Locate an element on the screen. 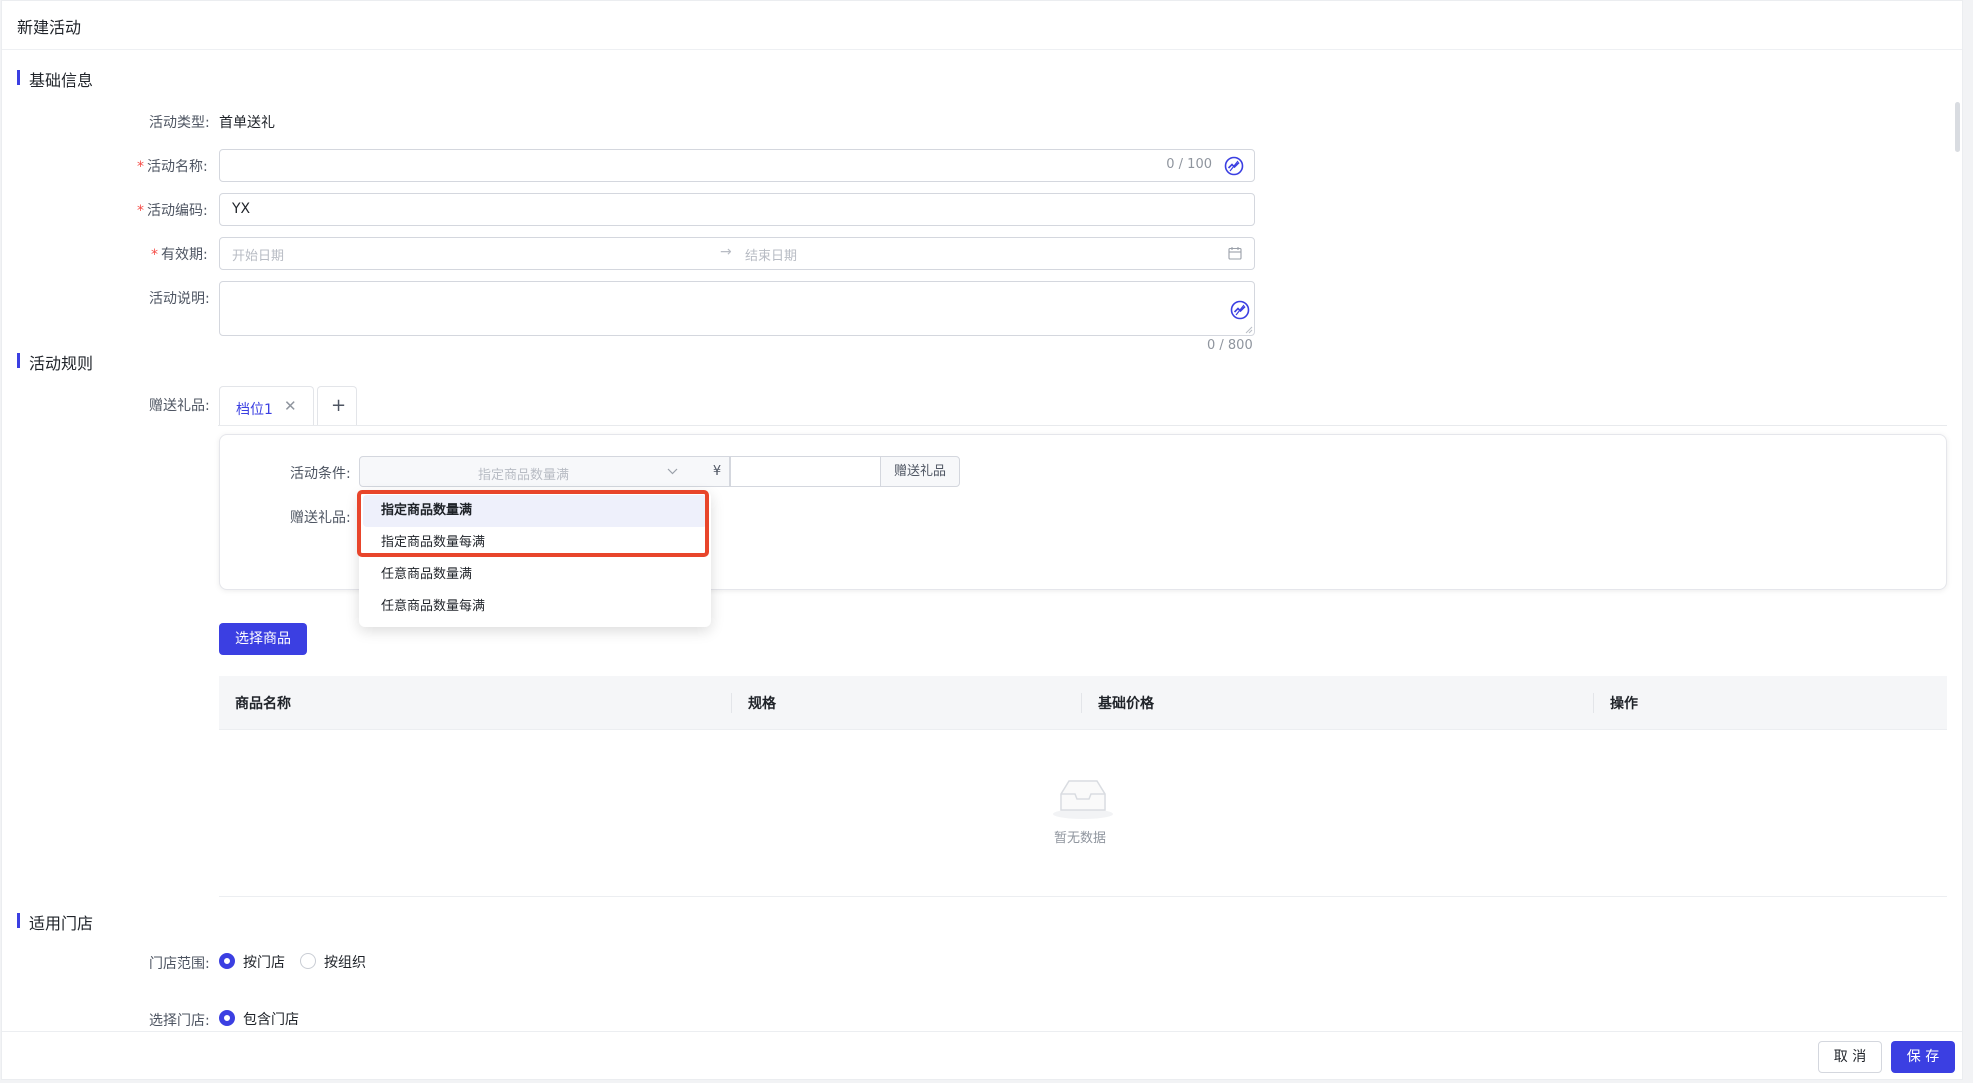  activity-description-label: 活动说明: is located at coordinates (179, 299).